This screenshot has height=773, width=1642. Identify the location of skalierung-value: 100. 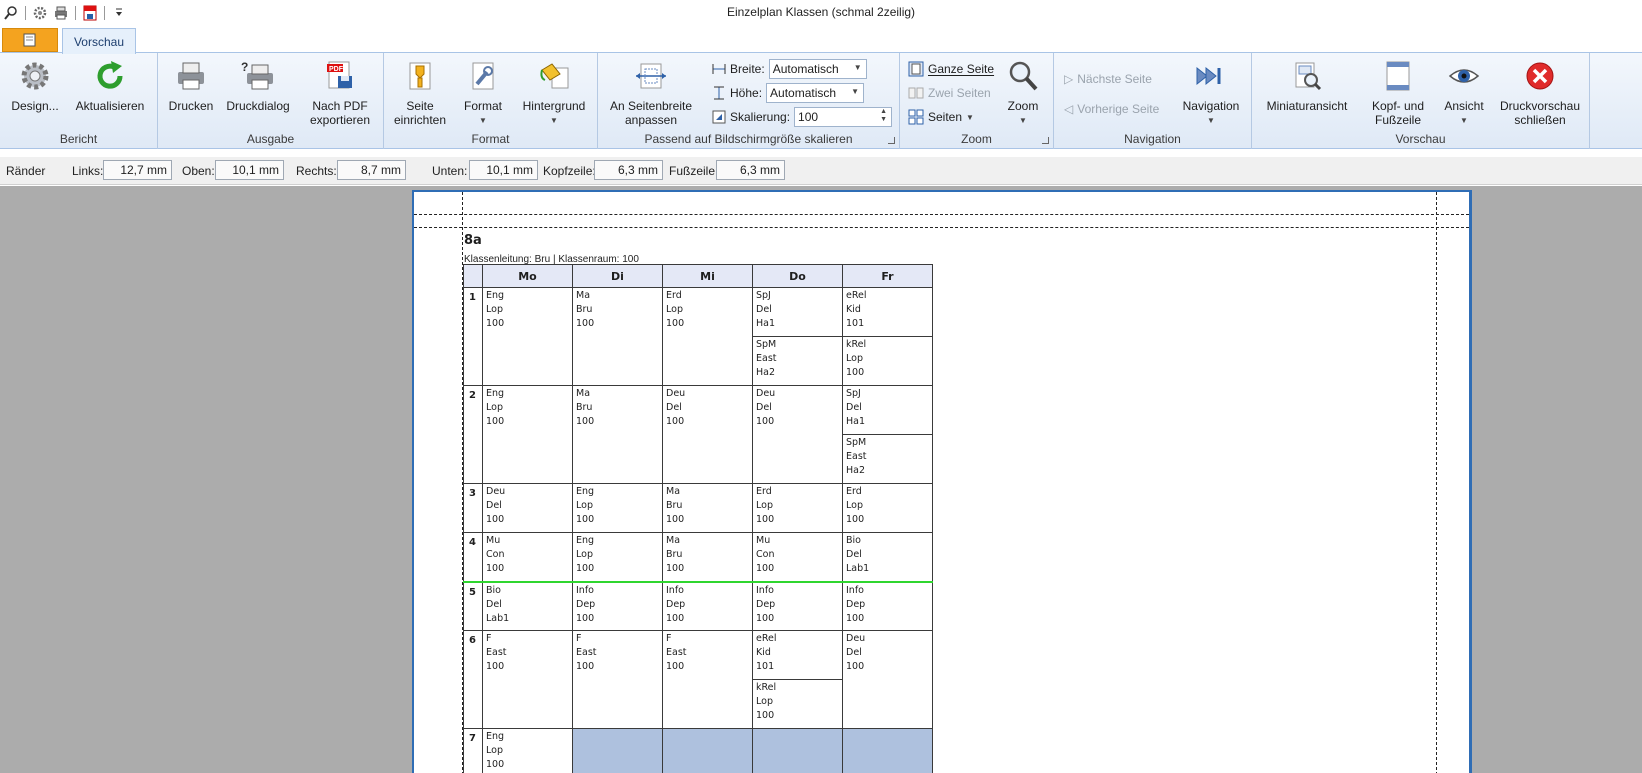
(808, 117).